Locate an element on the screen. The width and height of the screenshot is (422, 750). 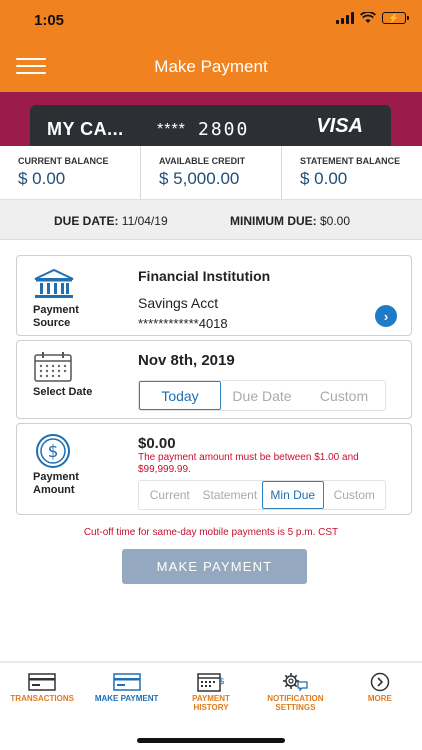
home-indicator is located at coordinates (211, 740).